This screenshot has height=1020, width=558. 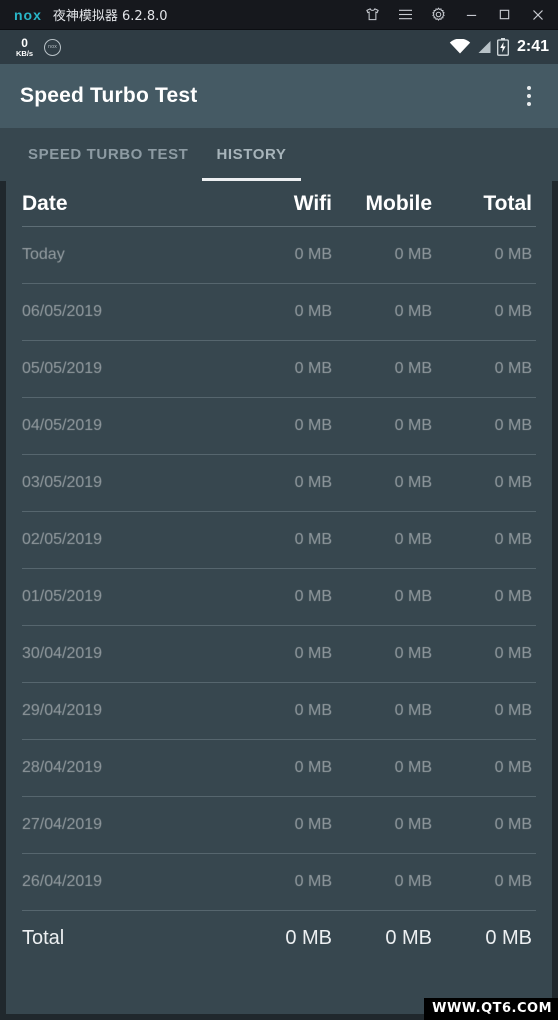 What do you see at coordinates (24, 42) in the screenshot?
I see `network-speed-value: 0` at bounding box center [24, 42].